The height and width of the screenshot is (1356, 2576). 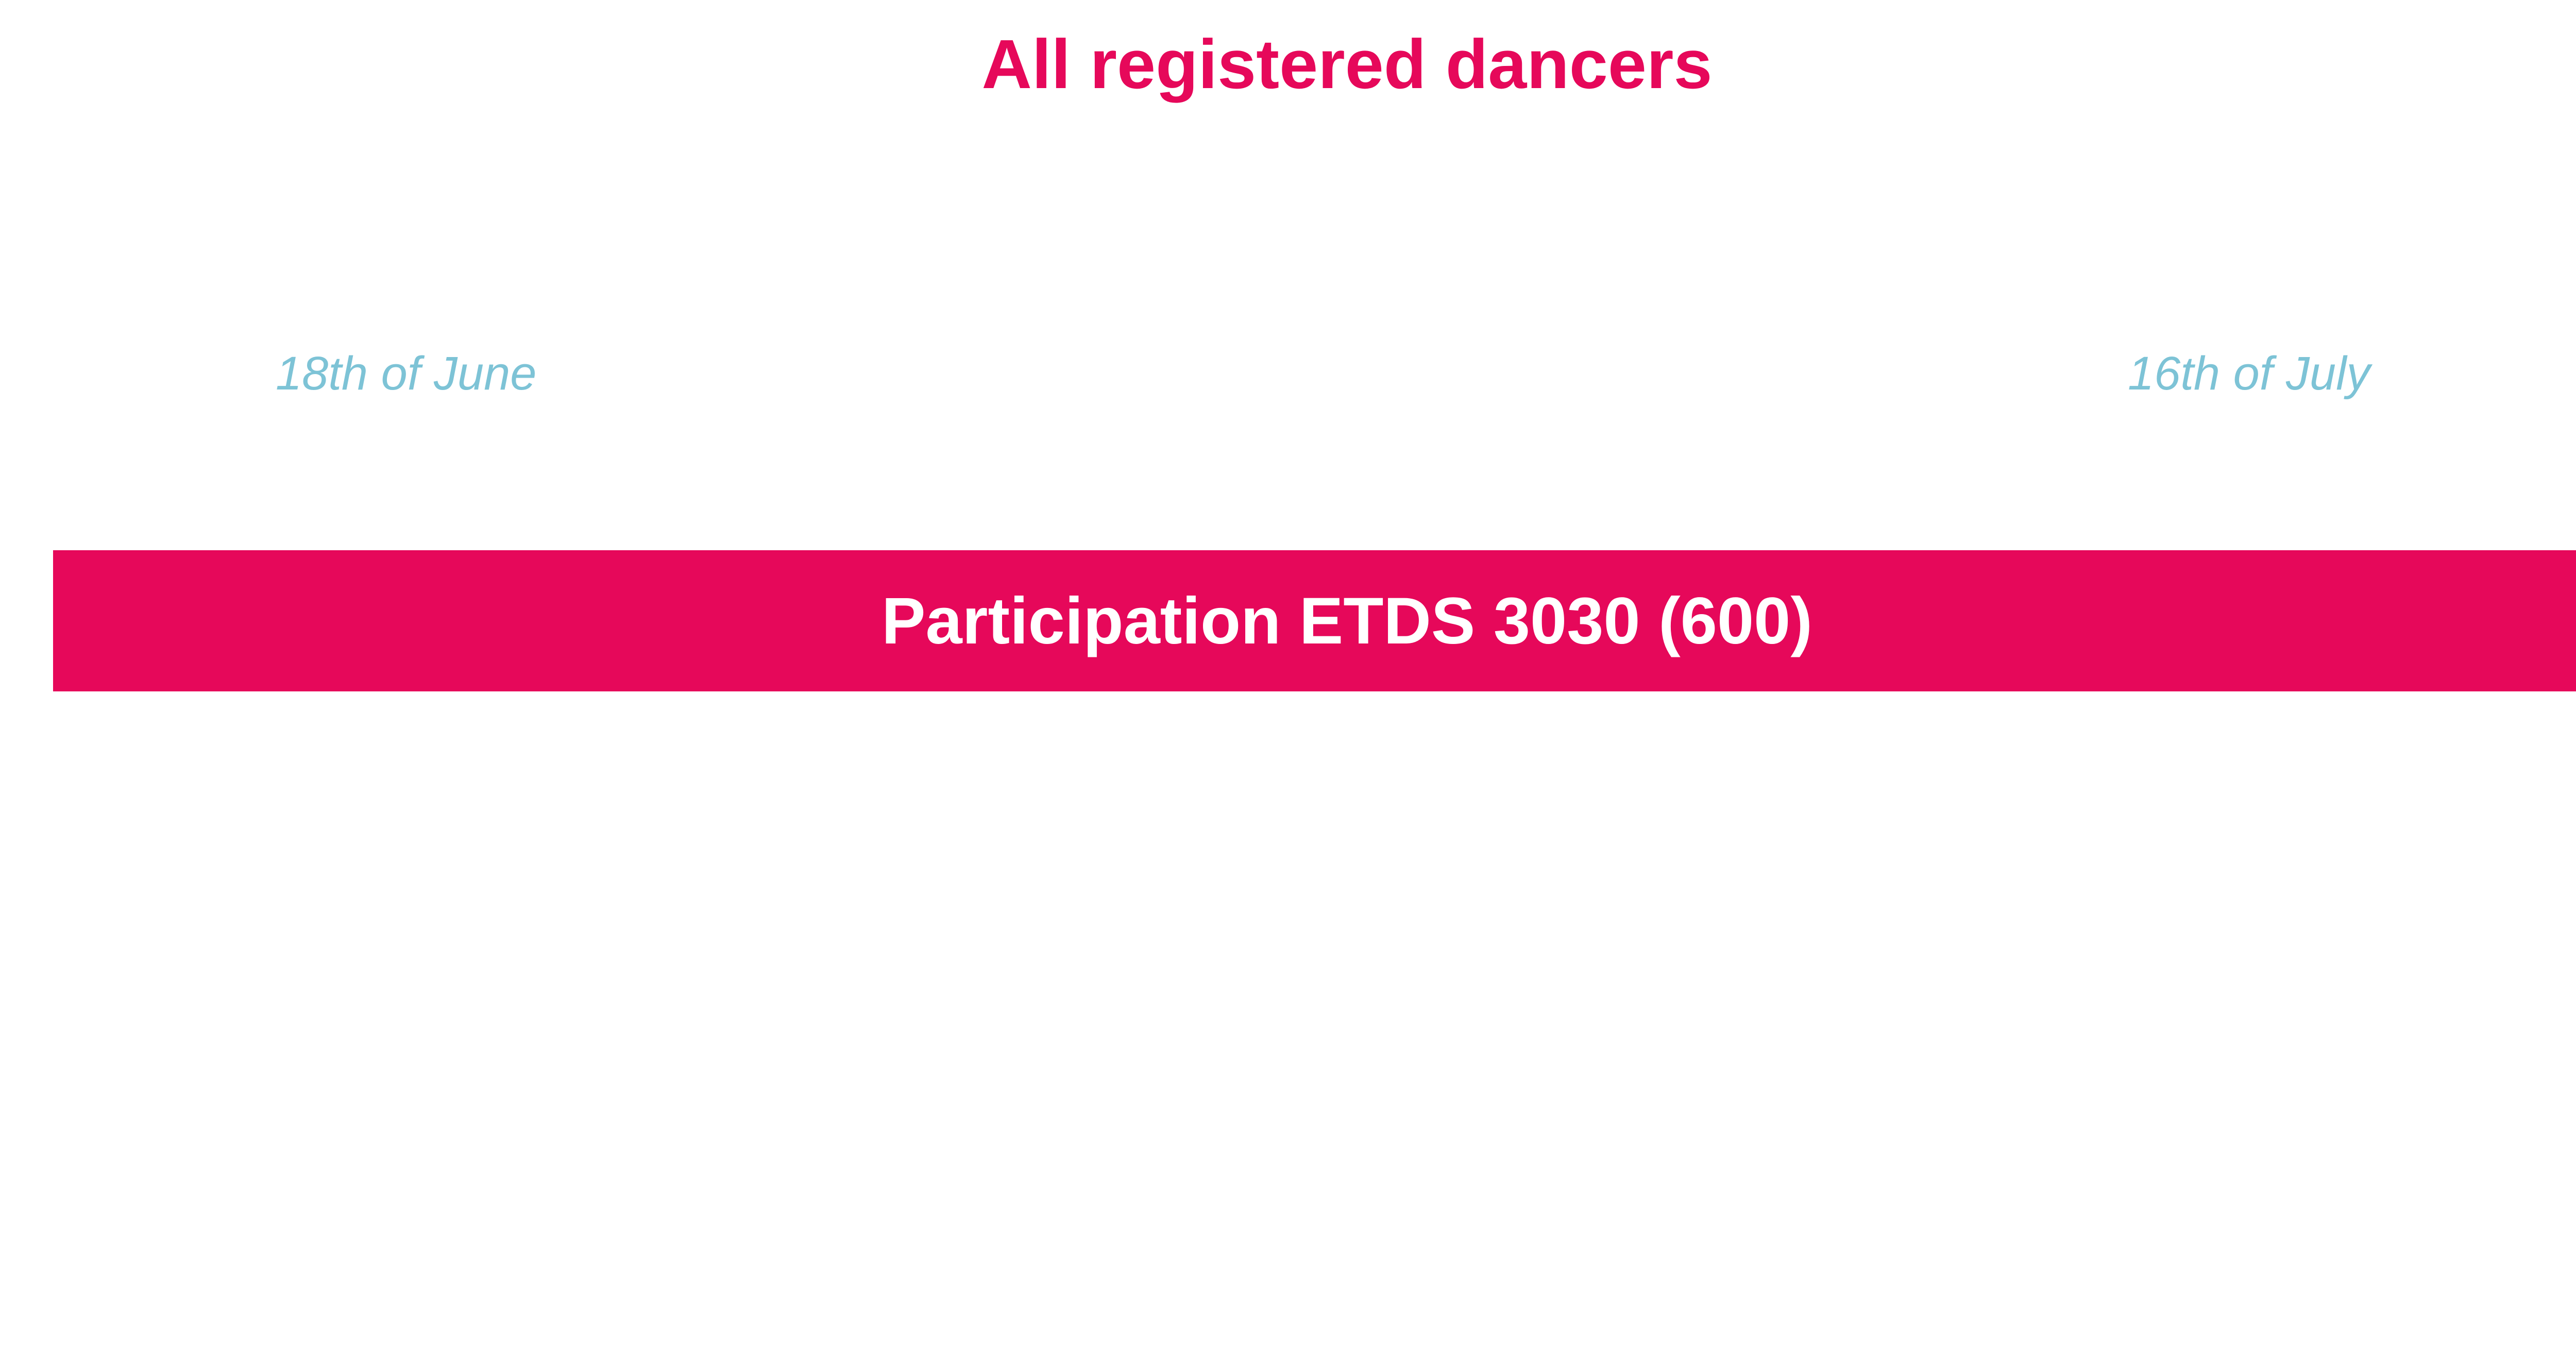 I want to click on participation-bar-label: Participation ETDS 3030 (600), so click(x=1347, y=621).